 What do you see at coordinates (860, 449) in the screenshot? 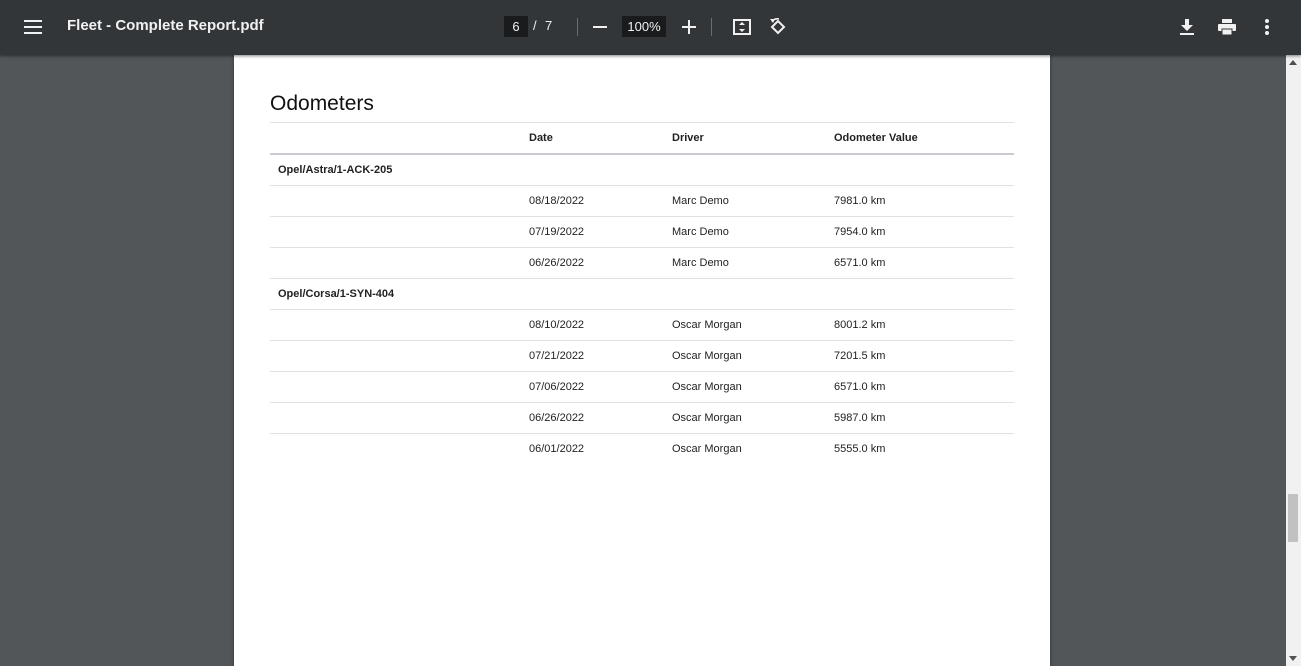
I see `odometer-value-cell: 5555.0 km` at bounding box center [860, 449].